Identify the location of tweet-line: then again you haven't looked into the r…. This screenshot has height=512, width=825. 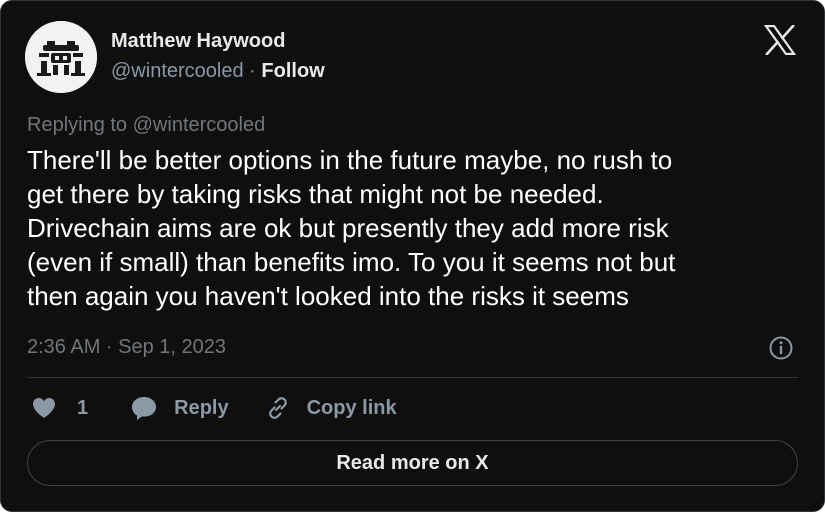
(328, 296).